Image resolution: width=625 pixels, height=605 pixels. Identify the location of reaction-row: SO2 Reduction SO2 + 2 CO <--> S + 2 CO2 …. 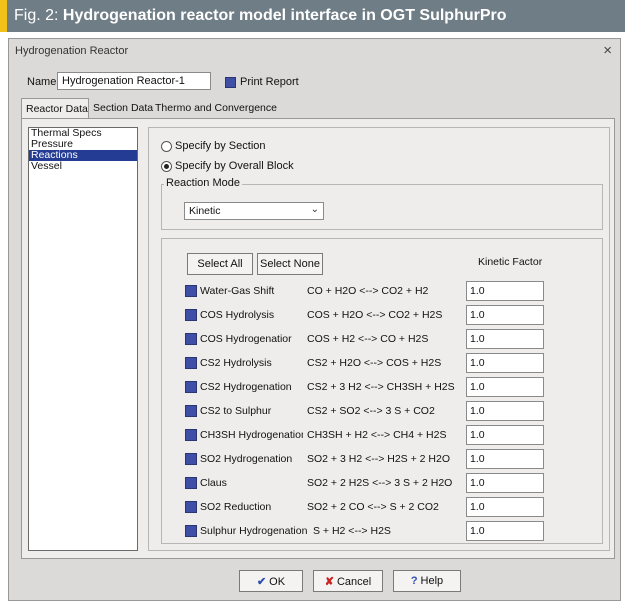
(390, 507).